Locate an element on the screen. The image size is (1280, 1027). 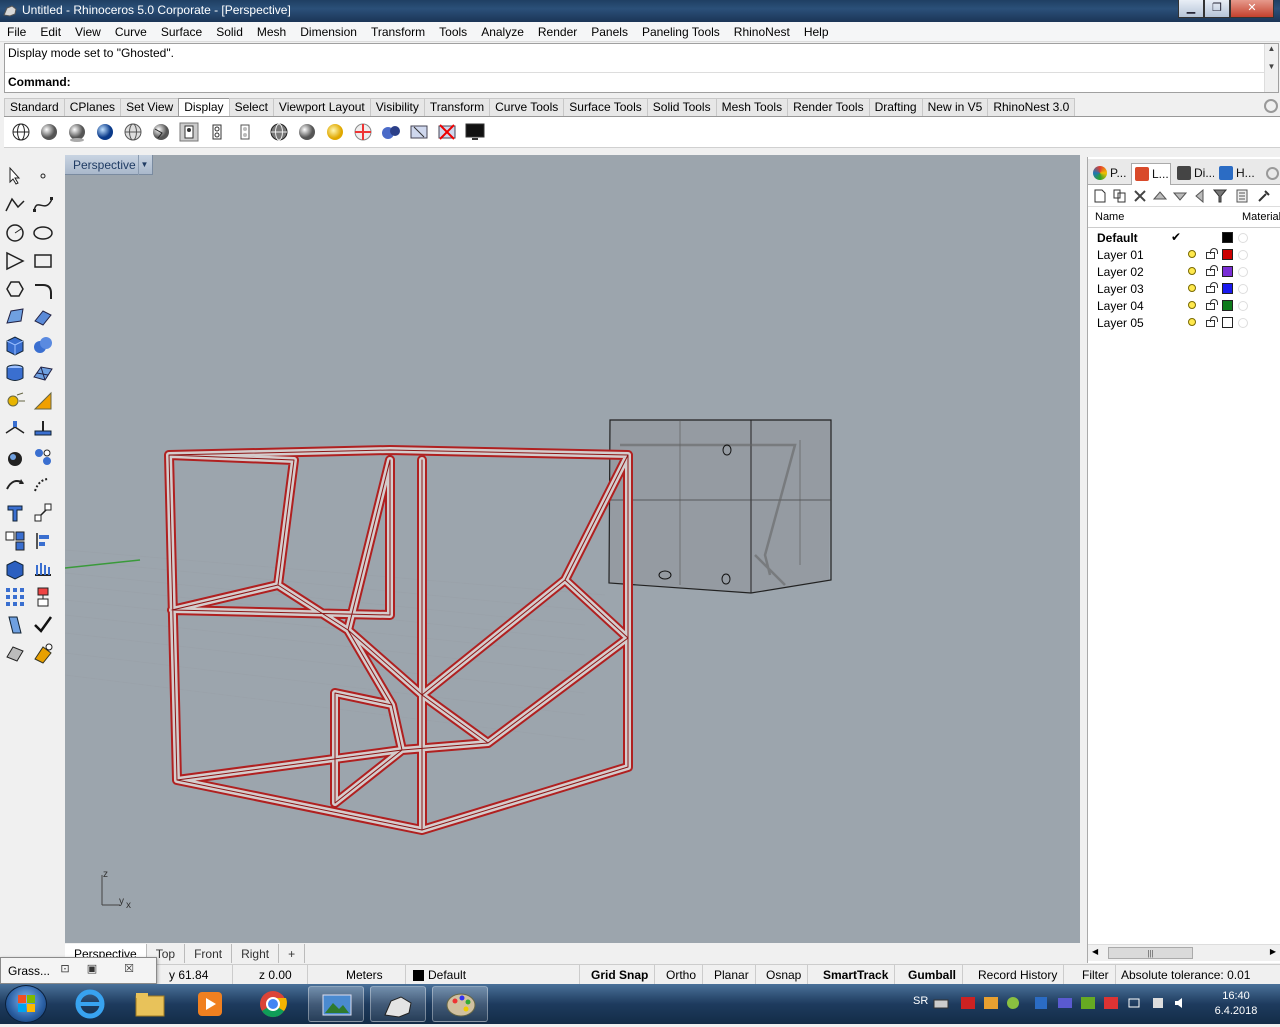
grasshopper-maximize-button: ▣ is located at coordinates (92, 970).